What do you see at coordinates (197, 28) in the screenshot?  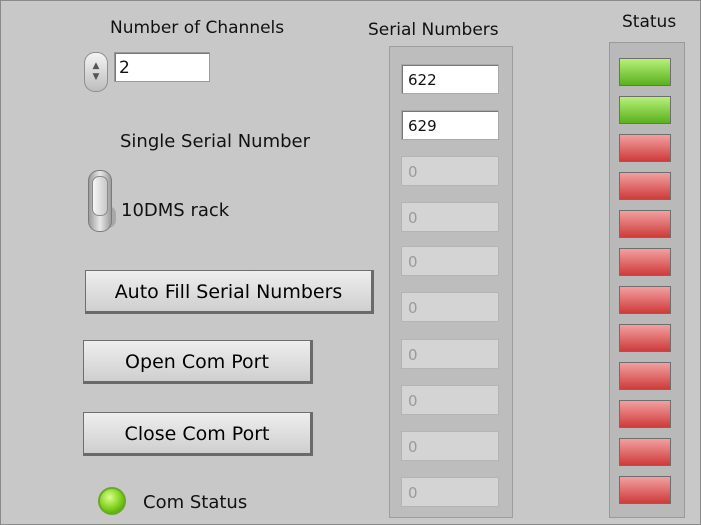 I see `channels-label: Number of Channels` at bounding box center [197, 28].